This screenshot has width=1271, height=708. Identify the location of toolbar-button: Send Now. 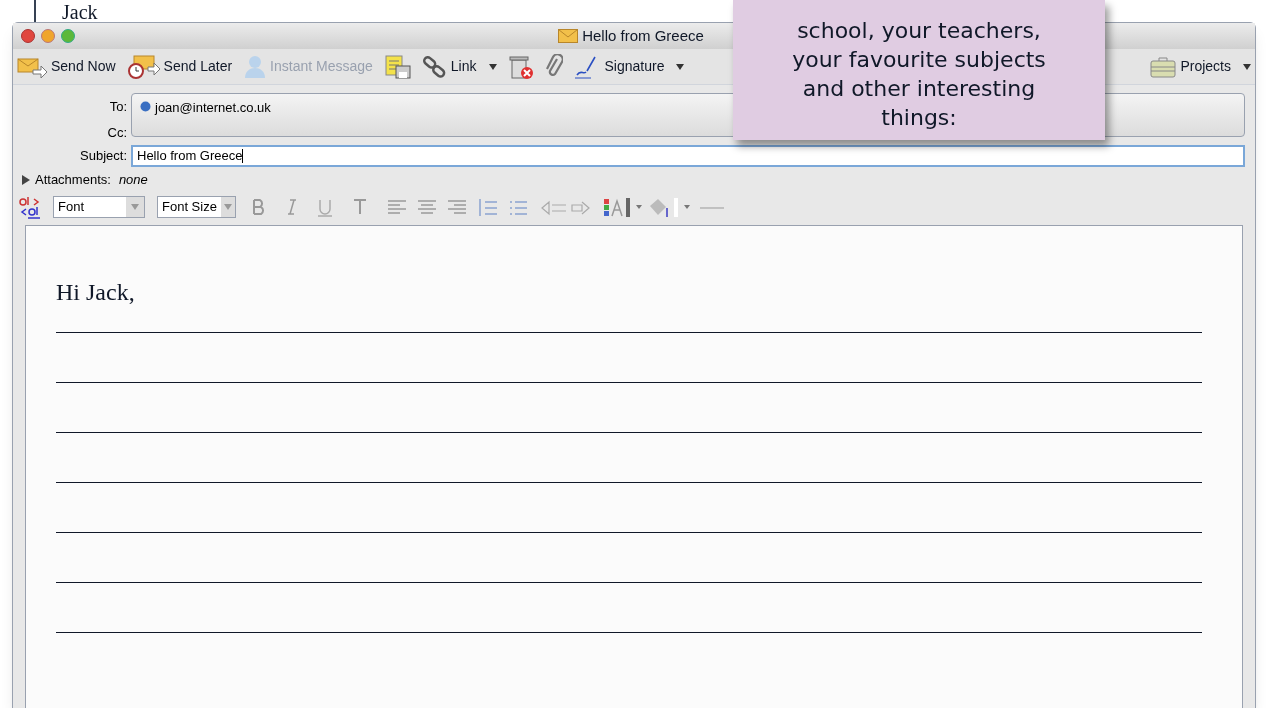
(66, 66).